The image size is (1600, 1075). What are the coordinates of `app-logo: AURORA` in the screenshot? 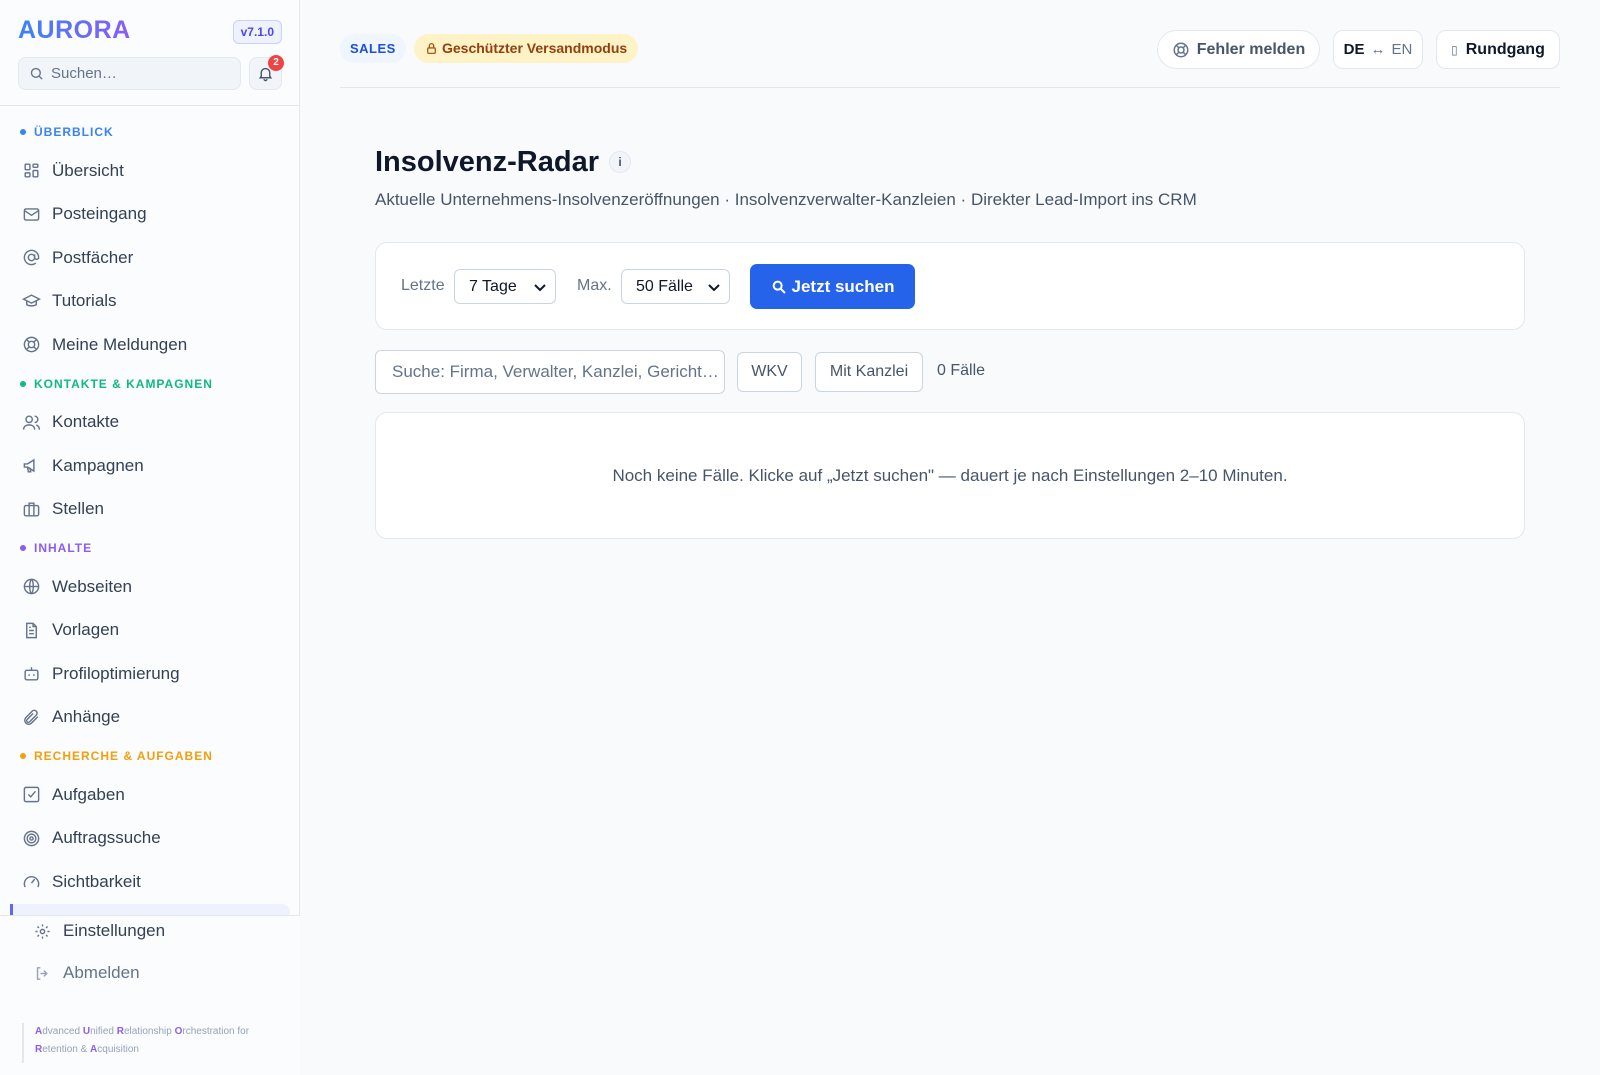 It's located at (74, 30).